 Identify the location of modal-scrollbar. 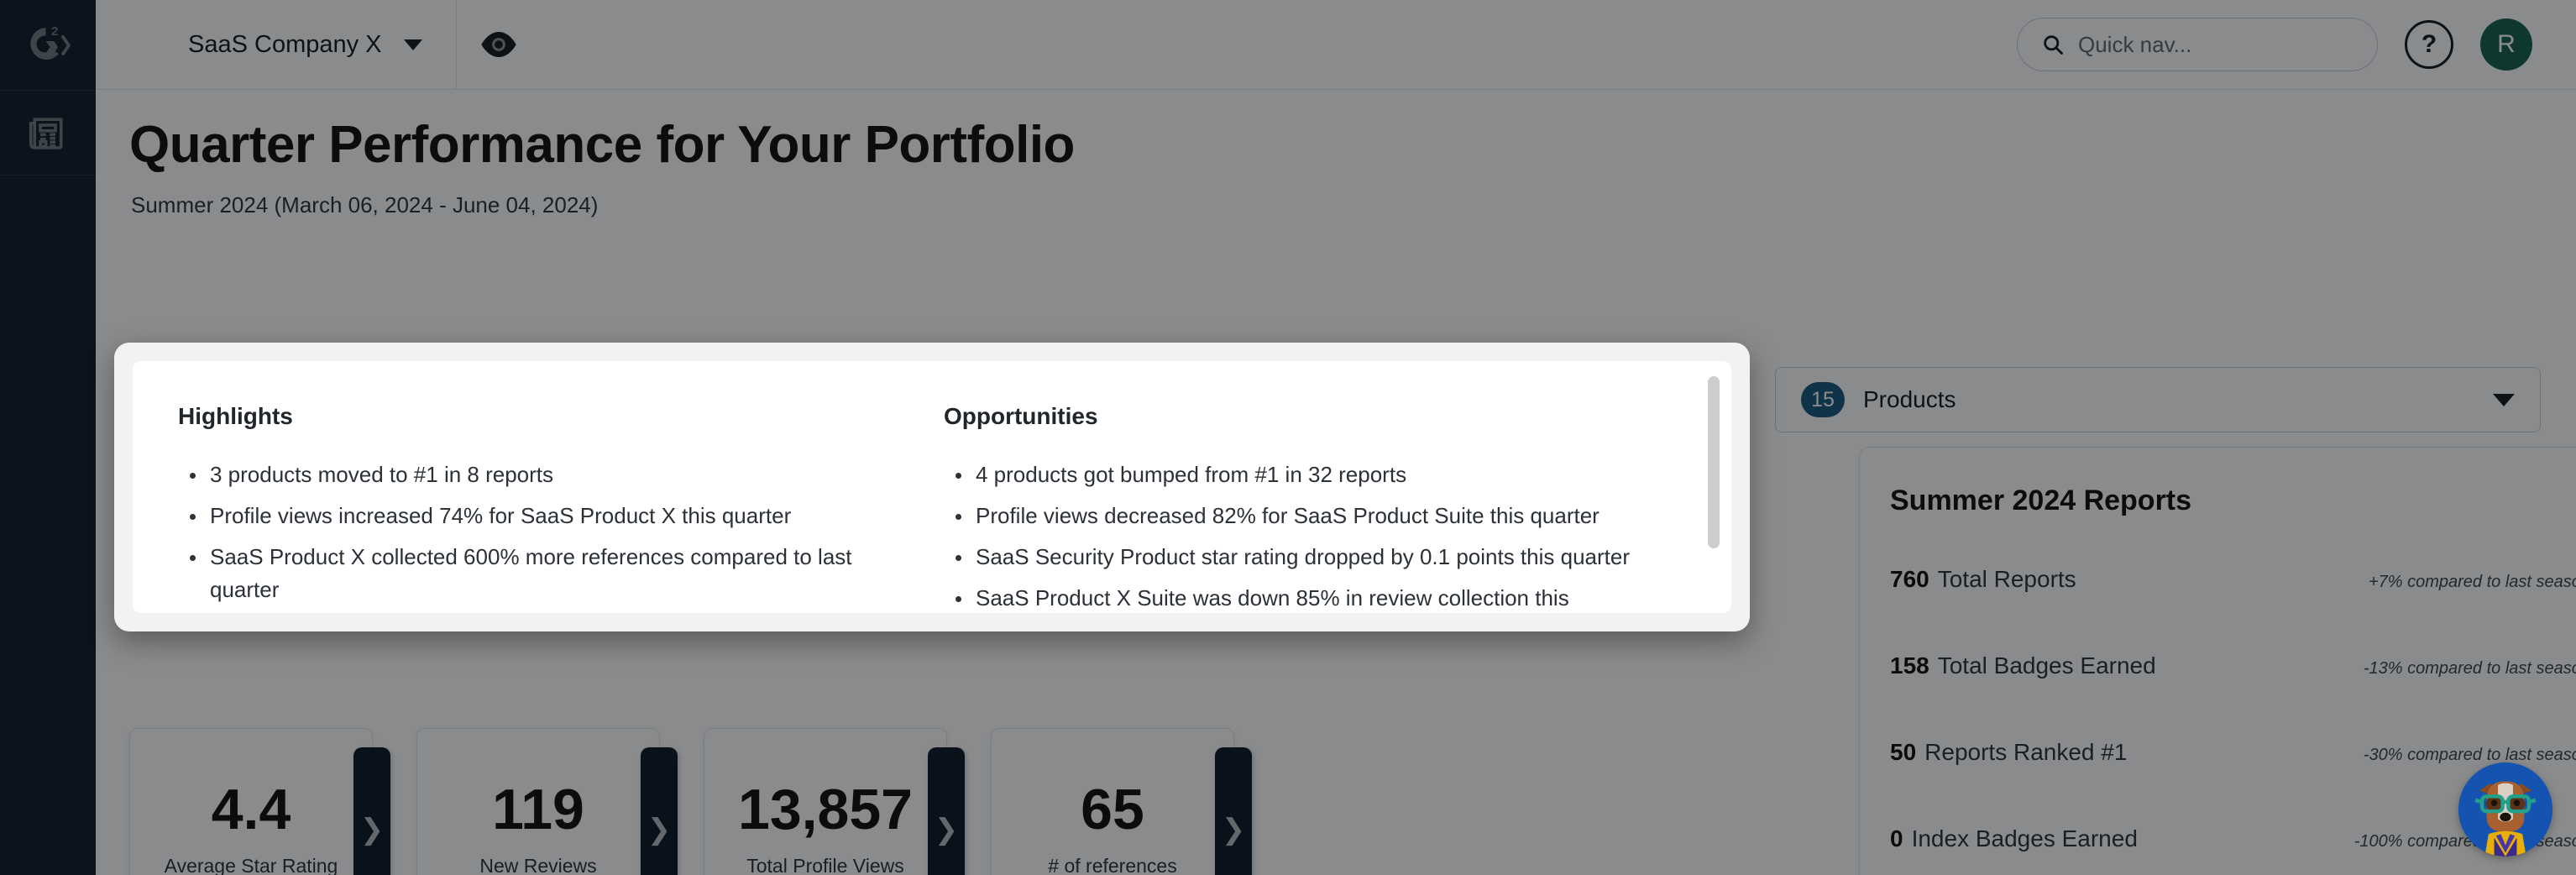
(1714, 490).